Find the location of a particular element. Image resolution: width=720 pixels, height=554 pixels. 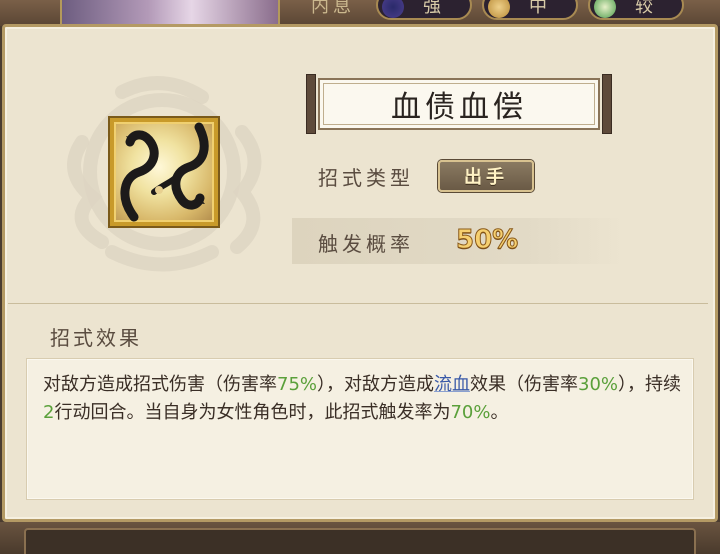

skill-type-value: 出手 is located at coordinates (486, 177).